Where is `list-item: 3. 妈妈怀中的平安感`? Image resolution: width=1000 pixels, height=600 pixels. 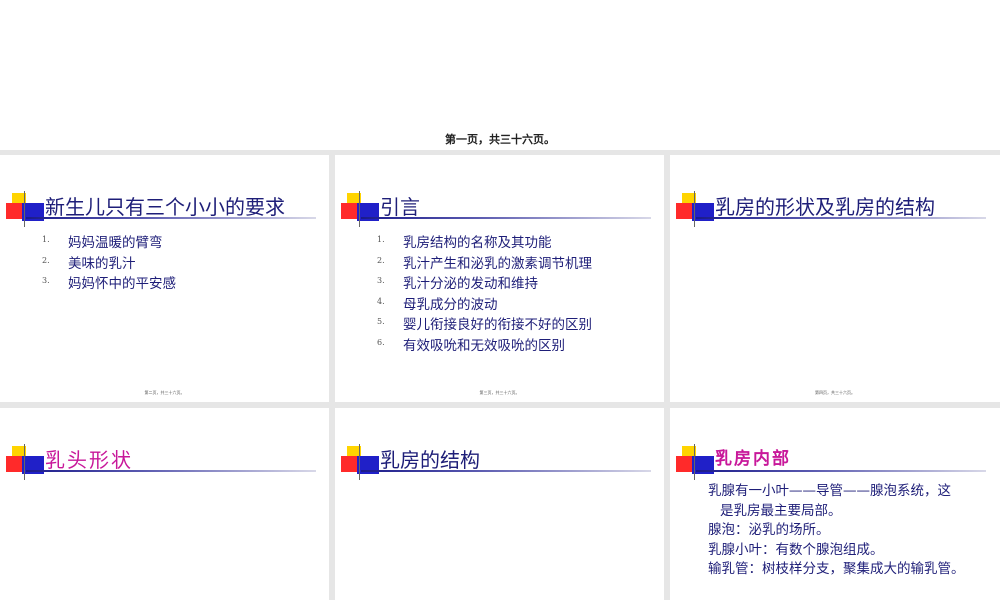
list-item: 3. 妈妈怀中的平安感 is located at coordinates (109, 284).